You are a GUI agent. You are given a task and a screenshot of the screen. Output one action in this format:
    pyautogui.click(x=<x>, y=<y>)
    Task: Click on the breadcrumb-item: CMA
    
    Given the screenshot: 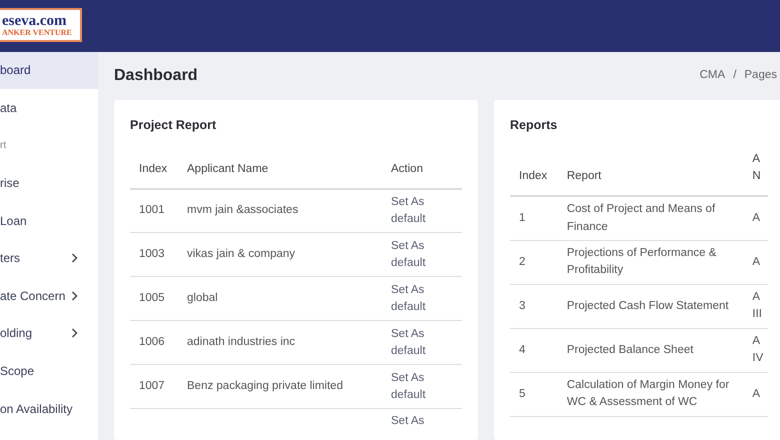 What is the action you would take?
    pyautogui.click(x=713, y=75)
    